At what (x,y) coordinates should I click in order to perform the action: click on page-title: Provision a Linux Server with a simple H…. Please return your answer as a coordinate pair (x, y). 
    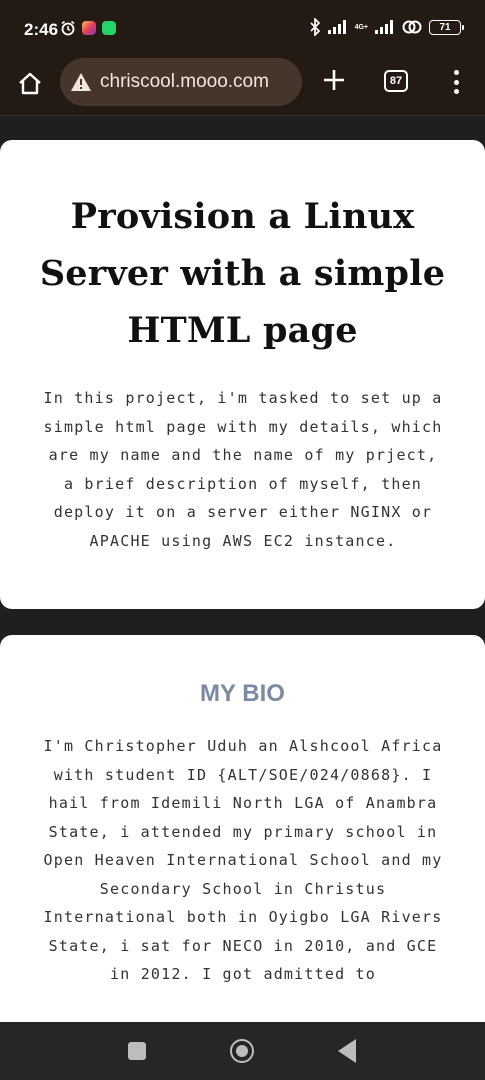
    Looking at the image, I should click on (242, 273).